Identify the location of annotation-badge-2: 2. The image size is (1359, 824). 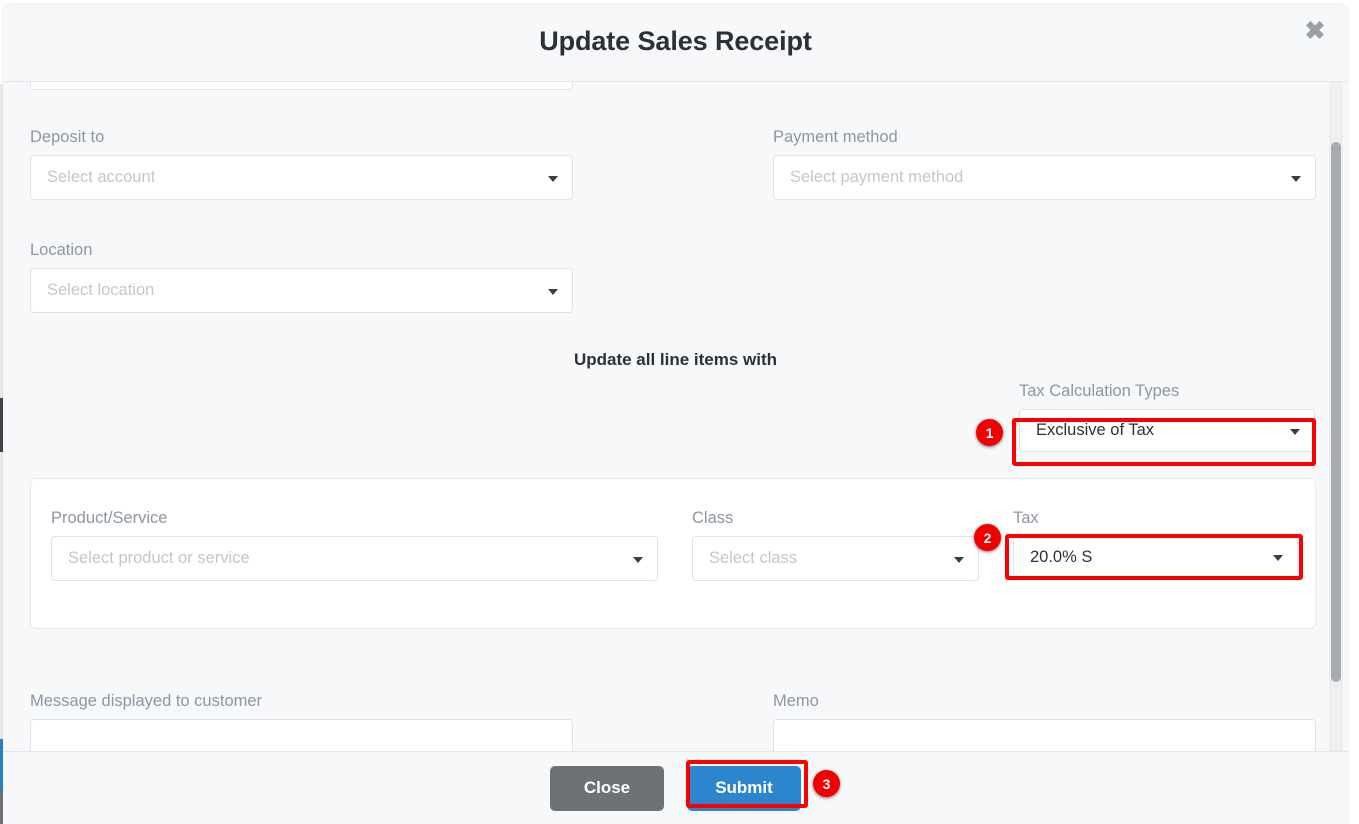
(987, 537).